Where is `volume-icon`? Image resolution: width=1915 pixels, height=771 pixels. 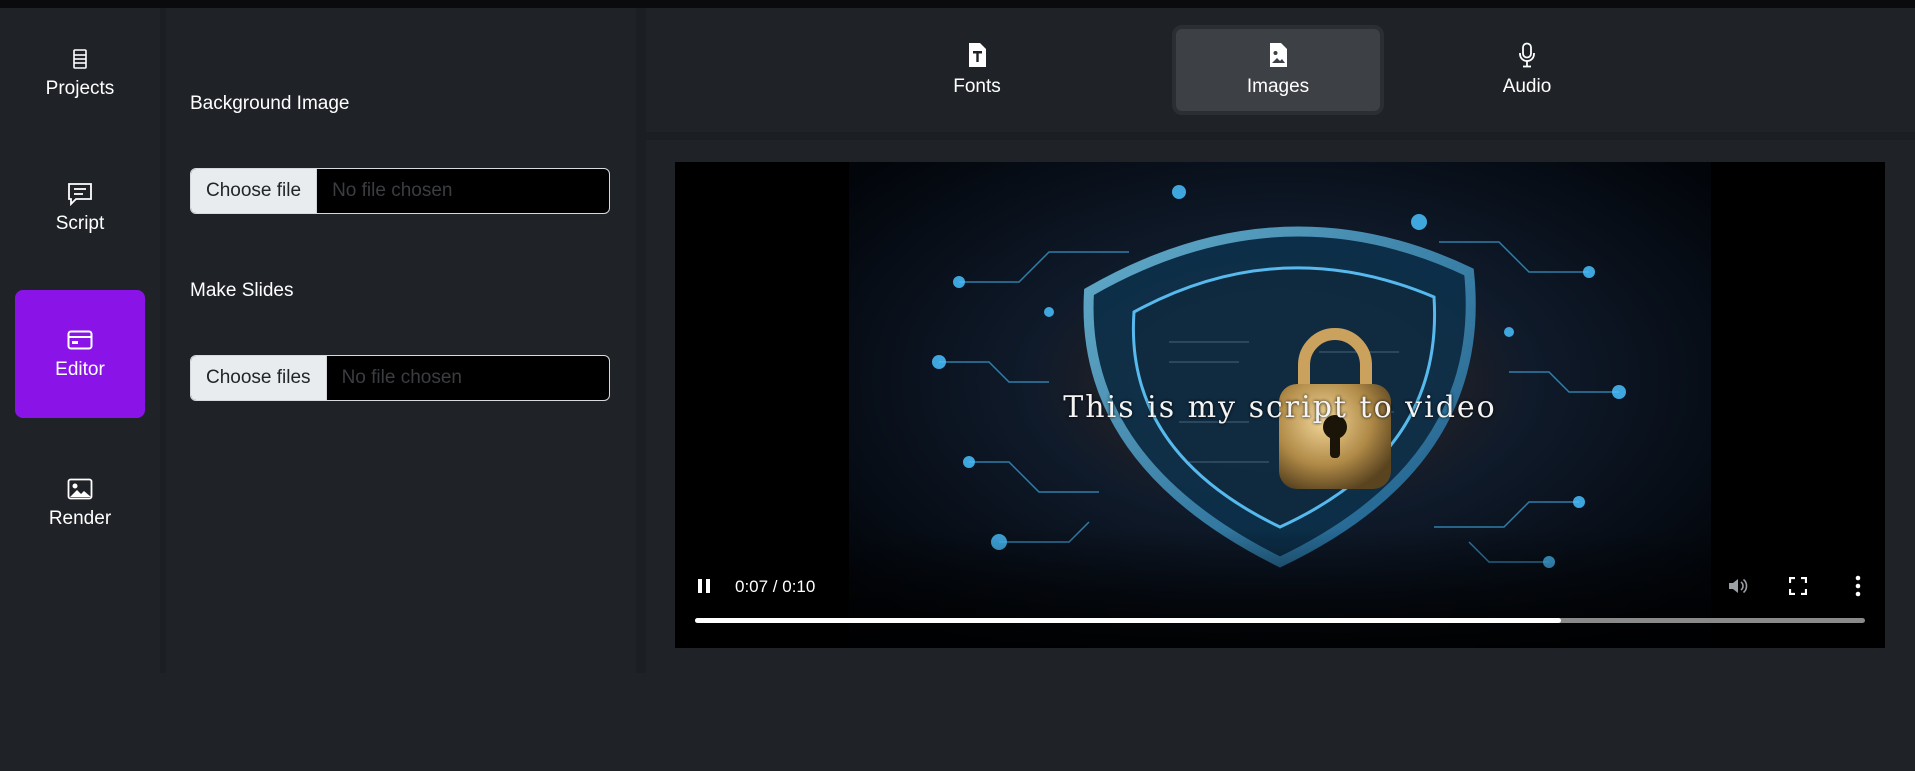 volume-icon is located at coordinates (1738, 586).